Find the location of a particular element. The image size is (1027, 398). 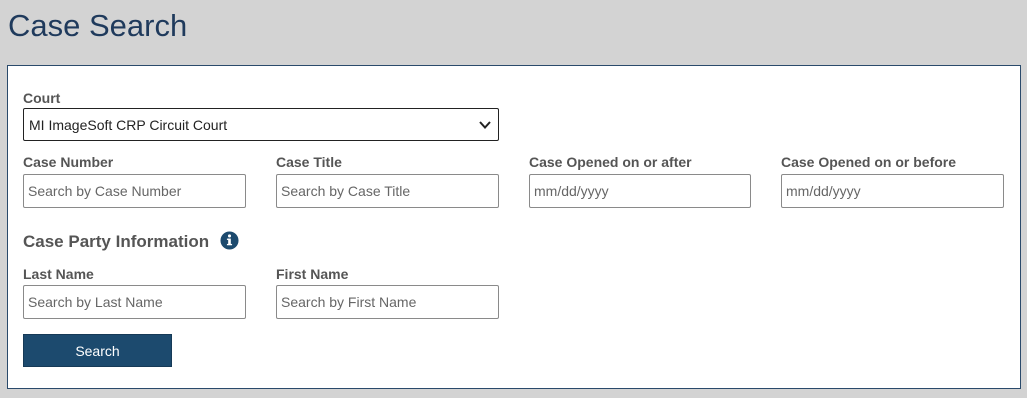

chevron-down-icon is located at coordinates (485, 125).